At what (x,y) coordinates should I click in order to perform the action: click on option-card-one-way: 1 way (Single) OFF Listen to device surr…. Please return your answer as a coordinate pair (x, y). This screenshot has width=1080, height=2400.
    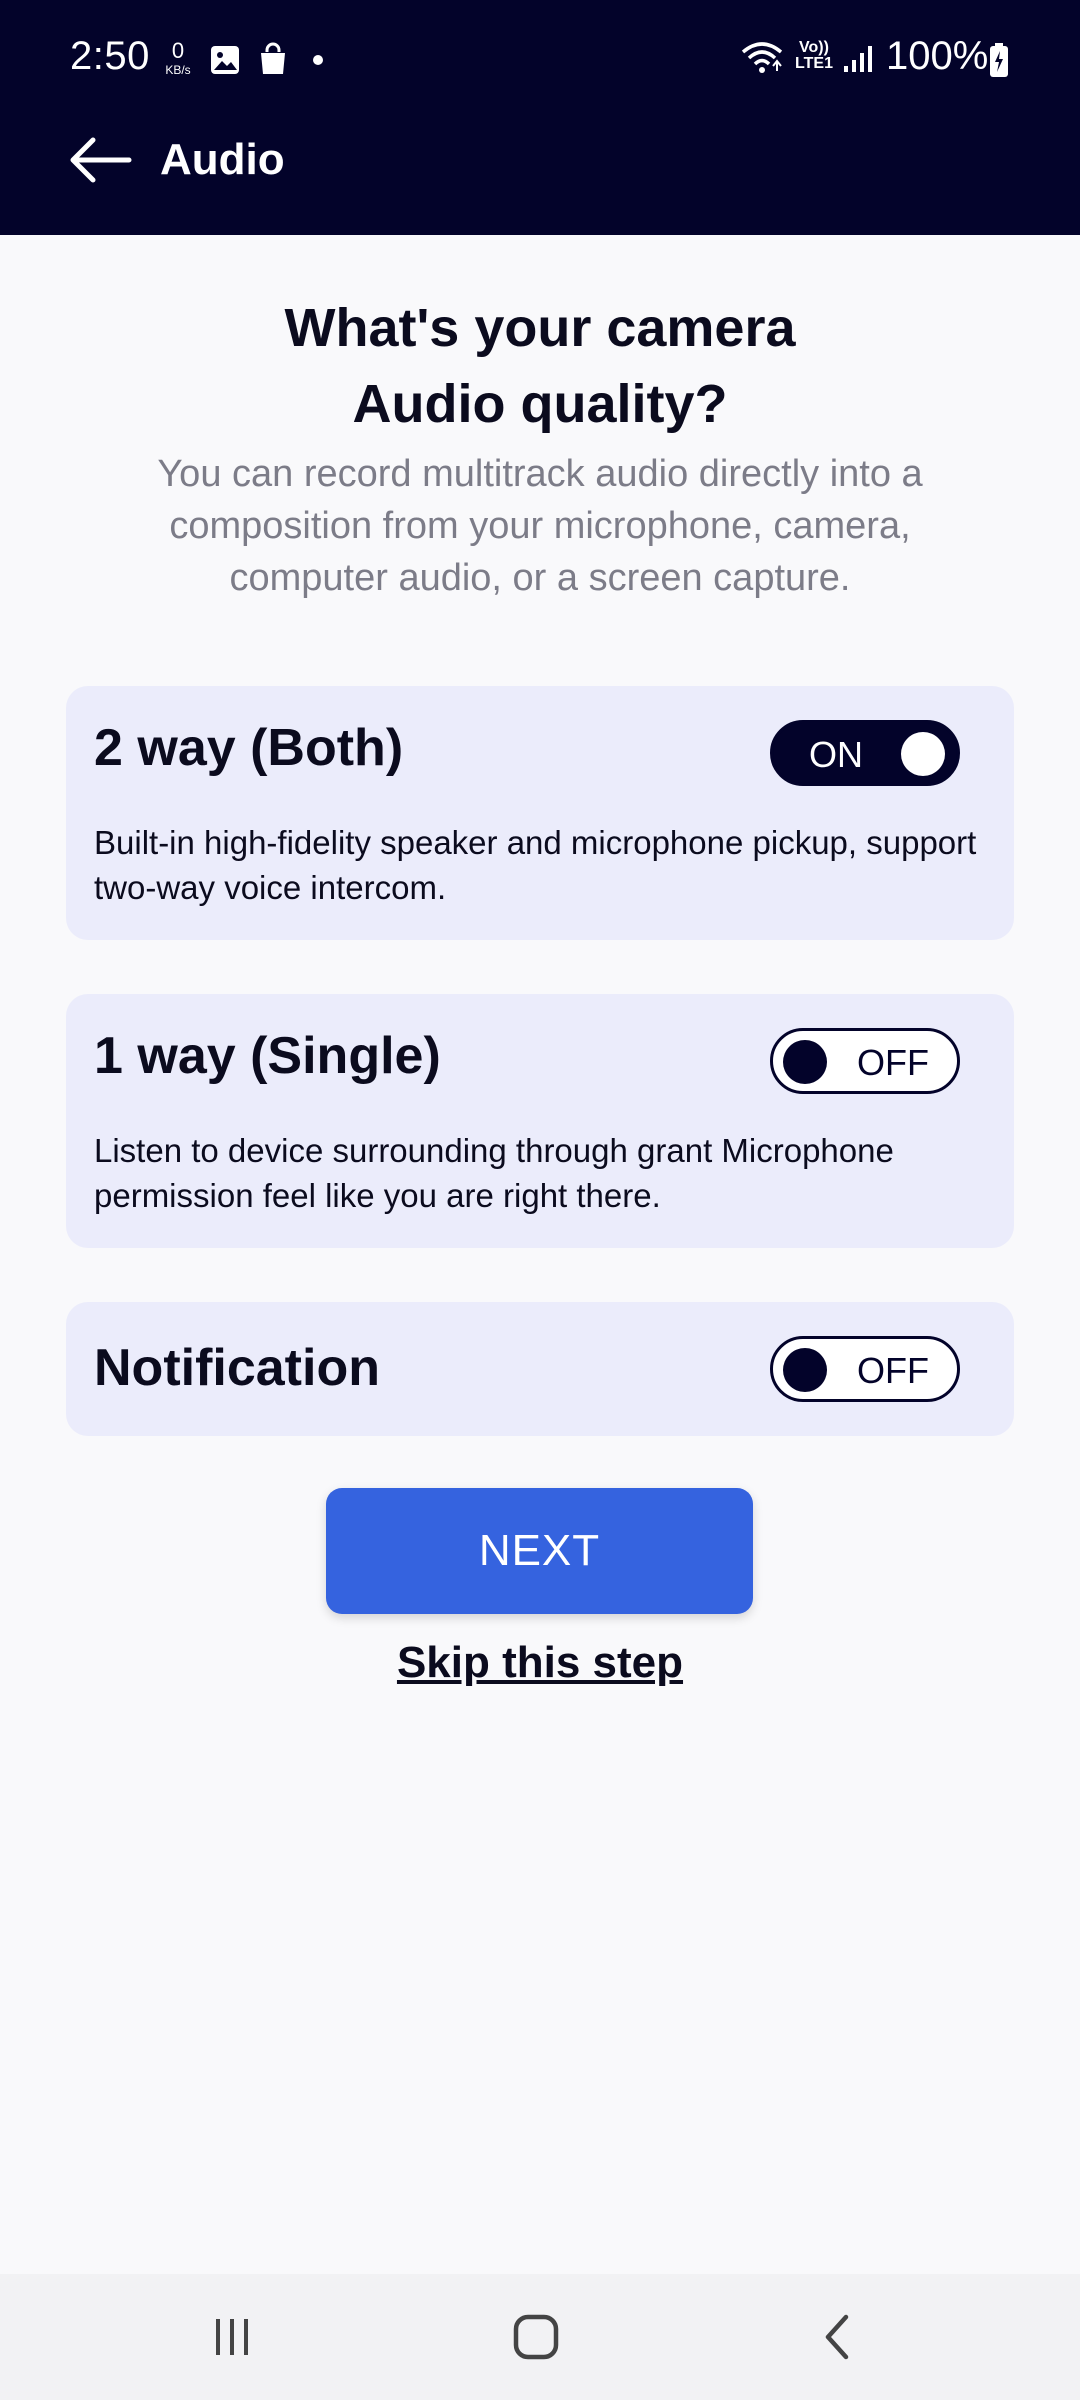
    Looking at the image, I should click on (540, 1121).